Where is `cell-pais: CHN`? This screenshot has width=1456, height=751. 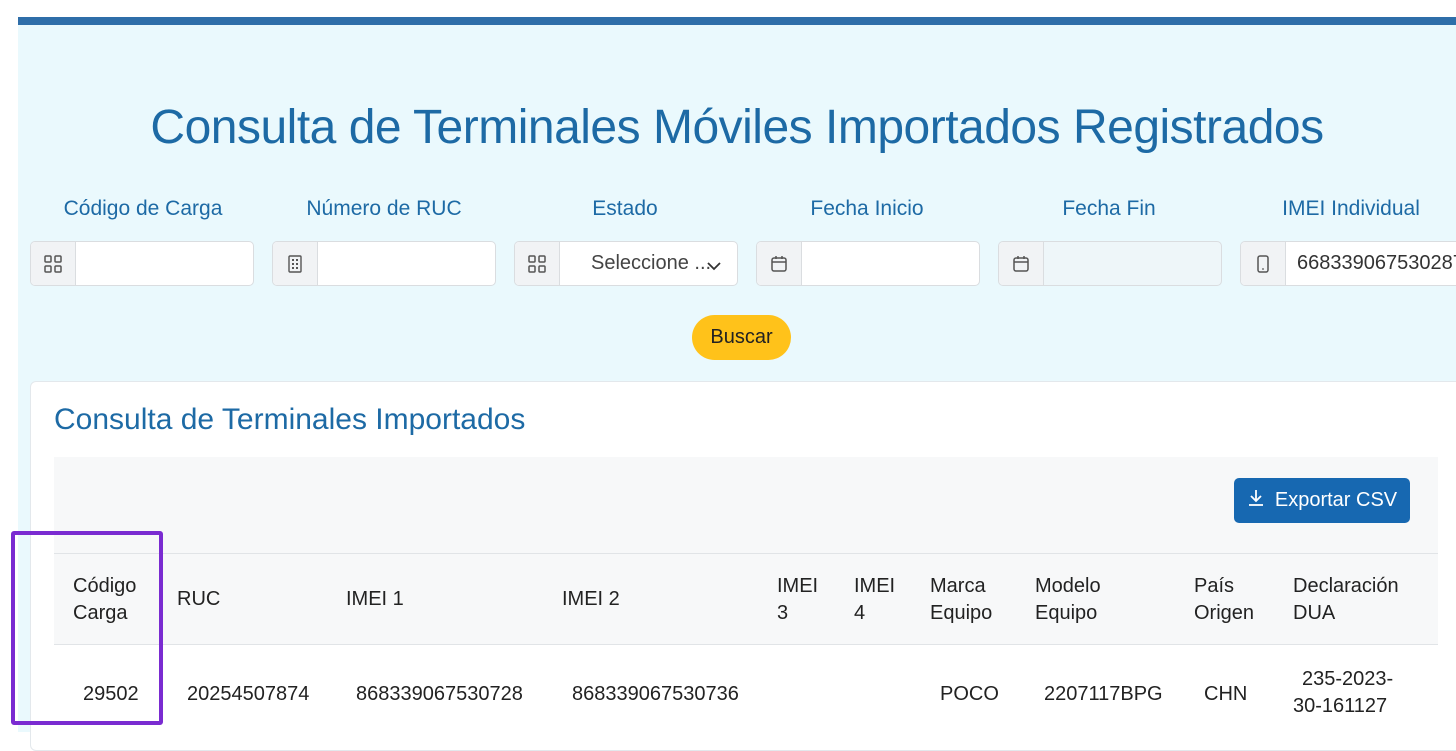 cell-pais: CHN is located at coordinates (1226, 694).